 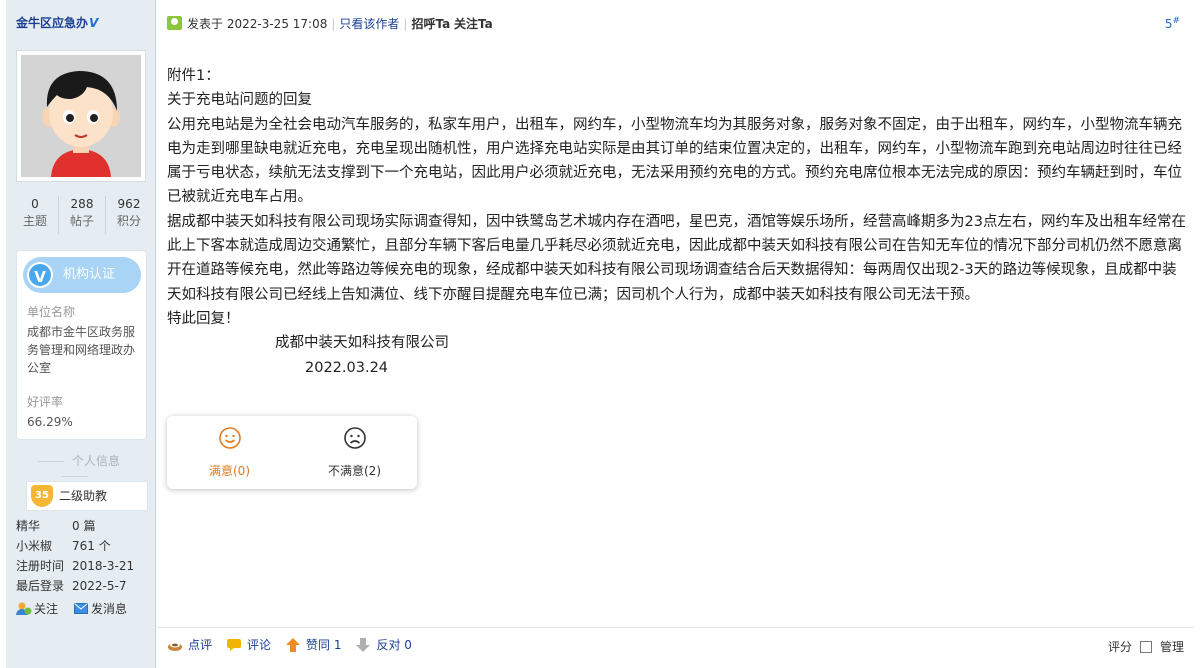 I want to click on follow-author-link: 关注Ta, so click(x=473, y=24).